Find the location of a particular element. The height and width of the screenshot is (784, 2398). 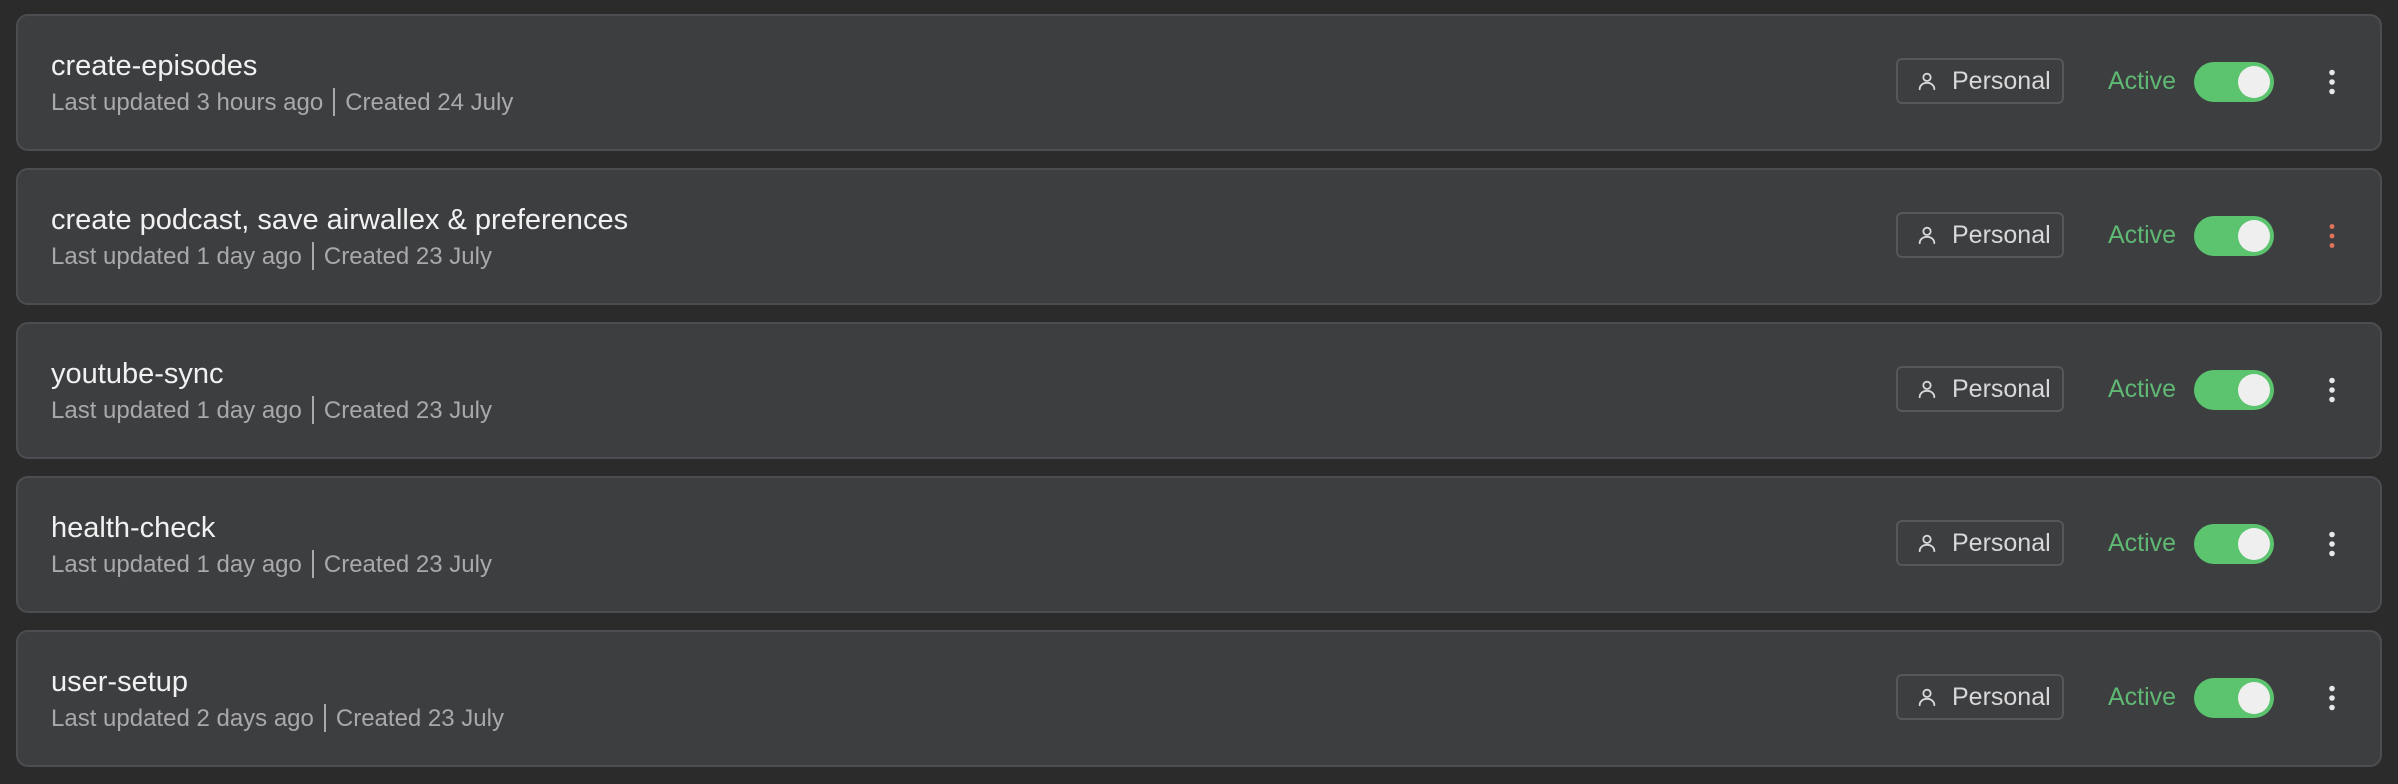

workflow-meta: Last updated 2 days ago Created 23 July is located at coordinates (277, 718).